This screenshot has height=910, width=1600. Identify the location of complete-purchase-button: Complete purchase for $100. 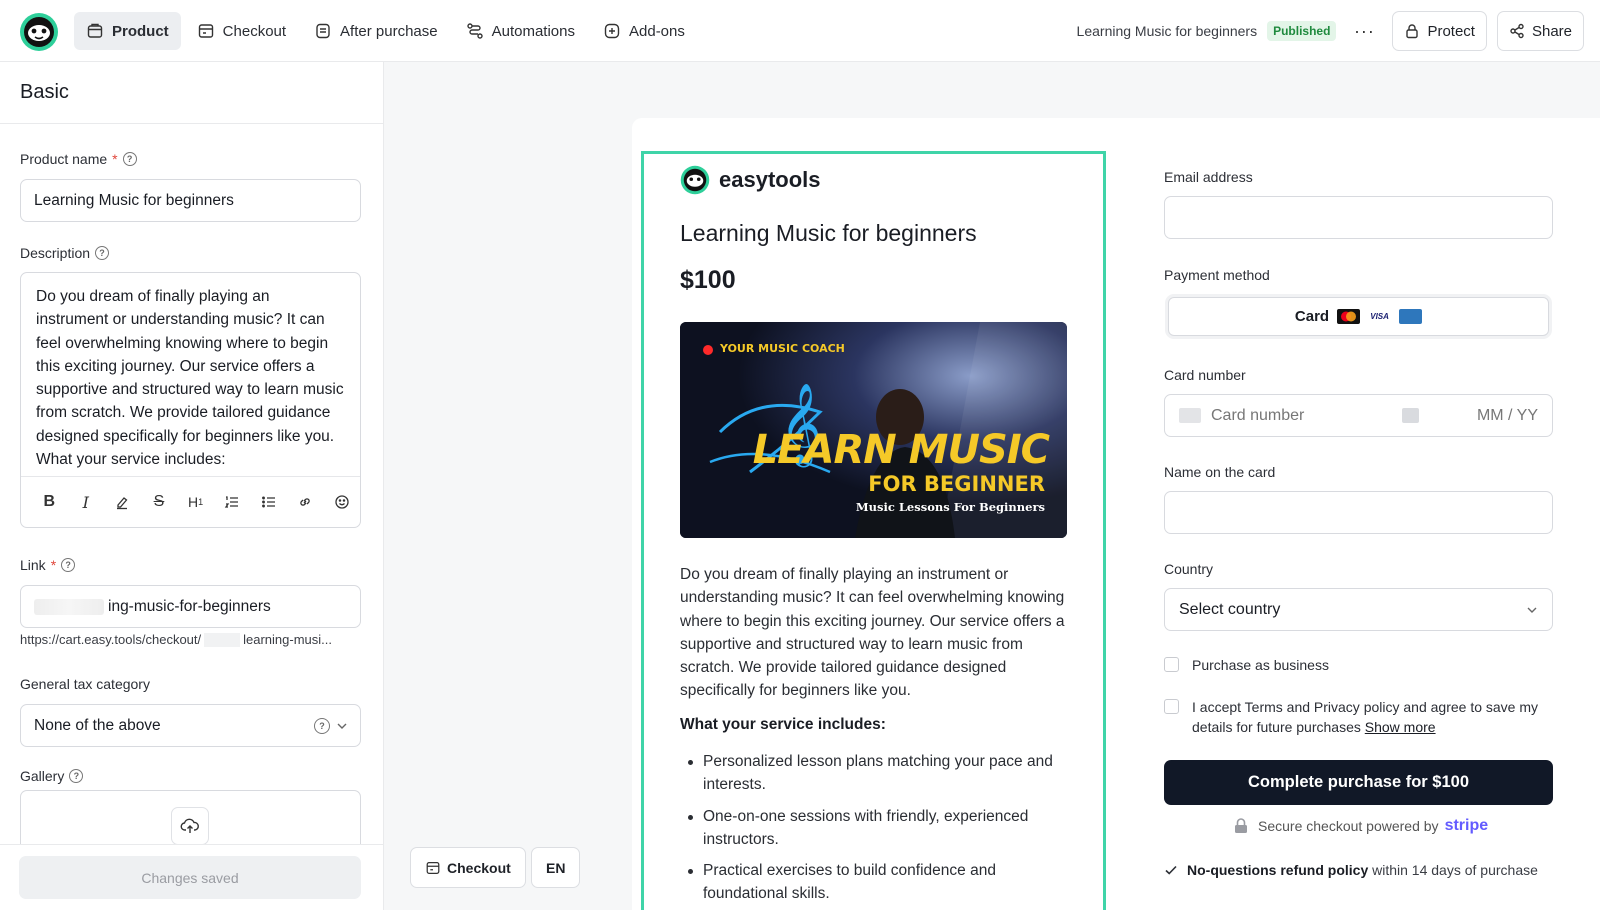
(1358, 782).